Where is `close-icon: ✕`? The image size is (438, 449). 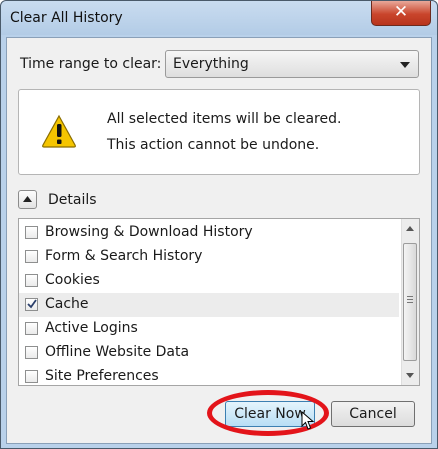 close-icon: ✕ is located at coordinates (401, 12).